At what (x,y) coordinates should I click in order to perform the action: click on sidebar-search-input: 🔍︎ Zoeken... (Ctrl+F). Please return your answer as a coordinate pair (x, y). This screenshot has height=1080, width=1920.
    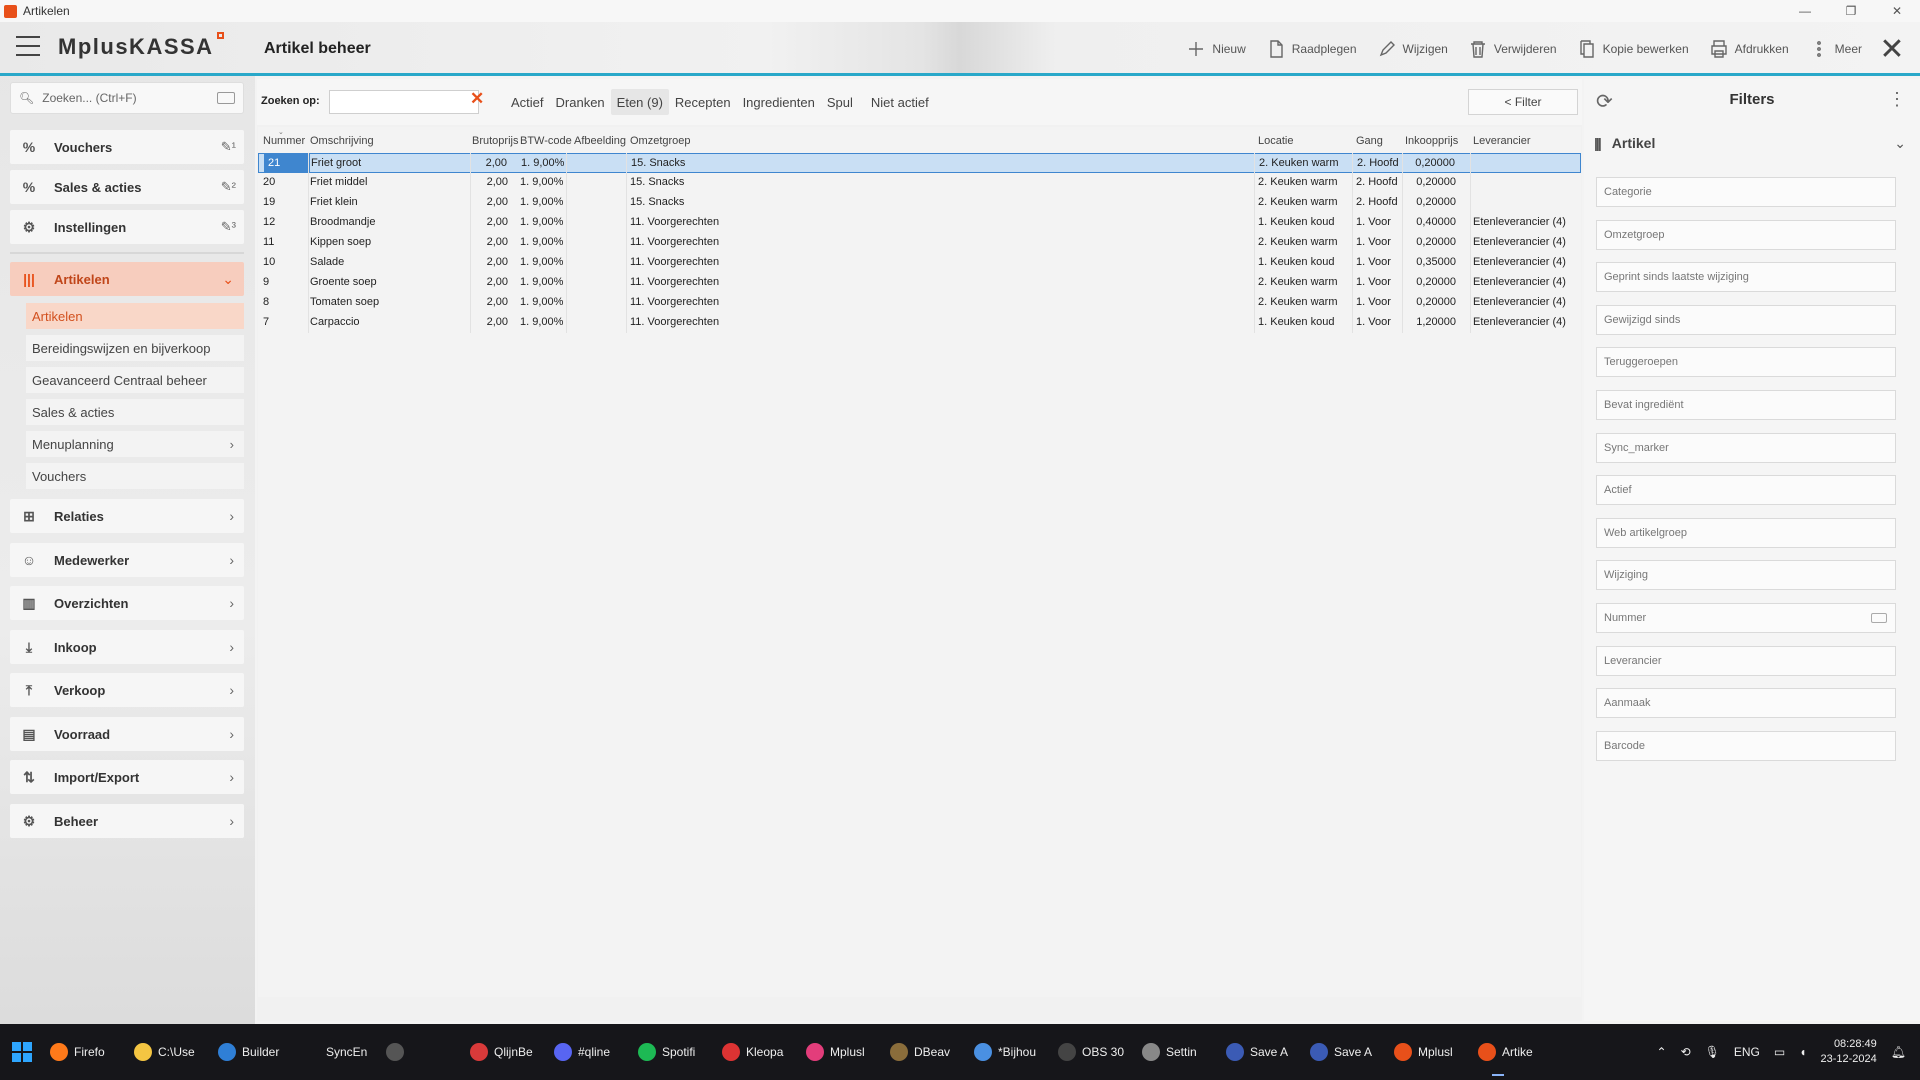
    Looking at the image, I should click on (127, 98).